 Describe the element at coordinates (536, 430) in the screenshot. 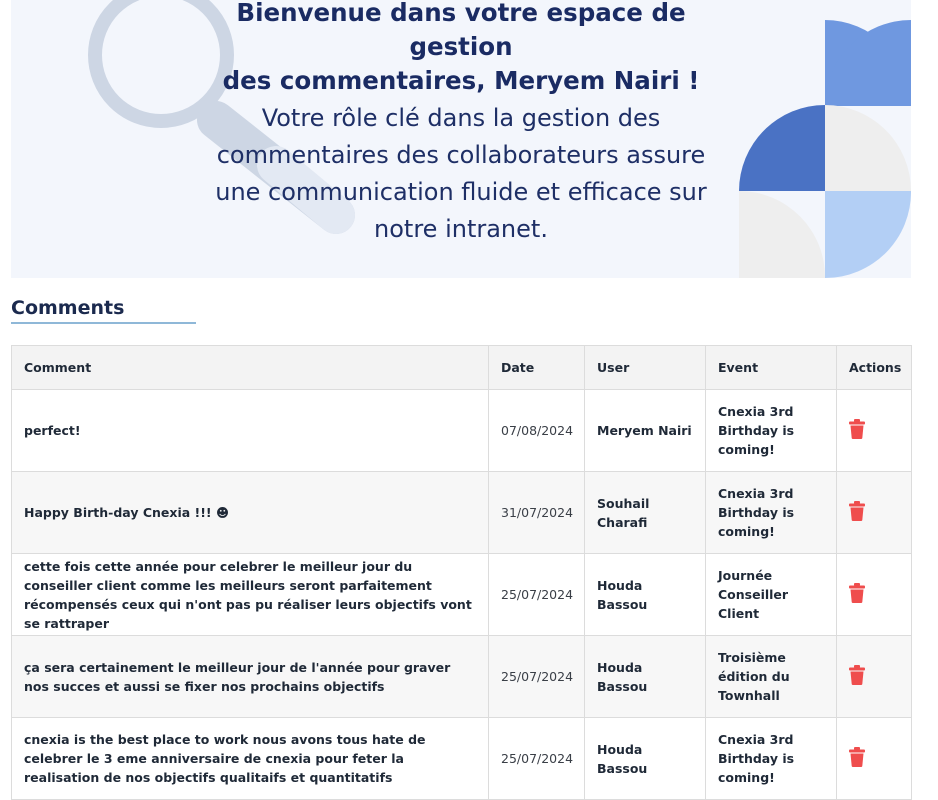

I see `date-cell: 07/08/2024` at that location.